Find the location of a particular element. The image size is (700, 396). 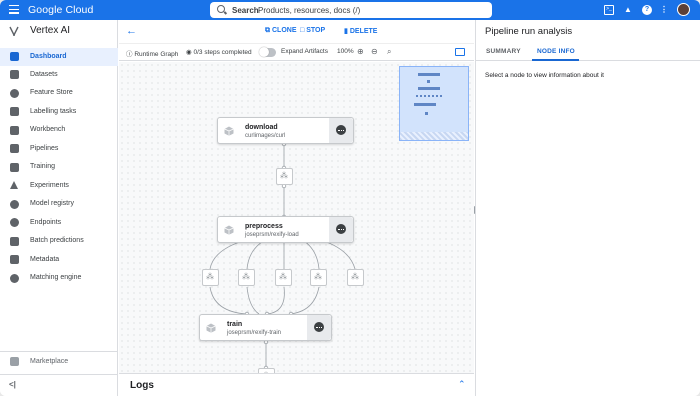

delete-button: ▮ DELETE is located at coordinates (360, 31).